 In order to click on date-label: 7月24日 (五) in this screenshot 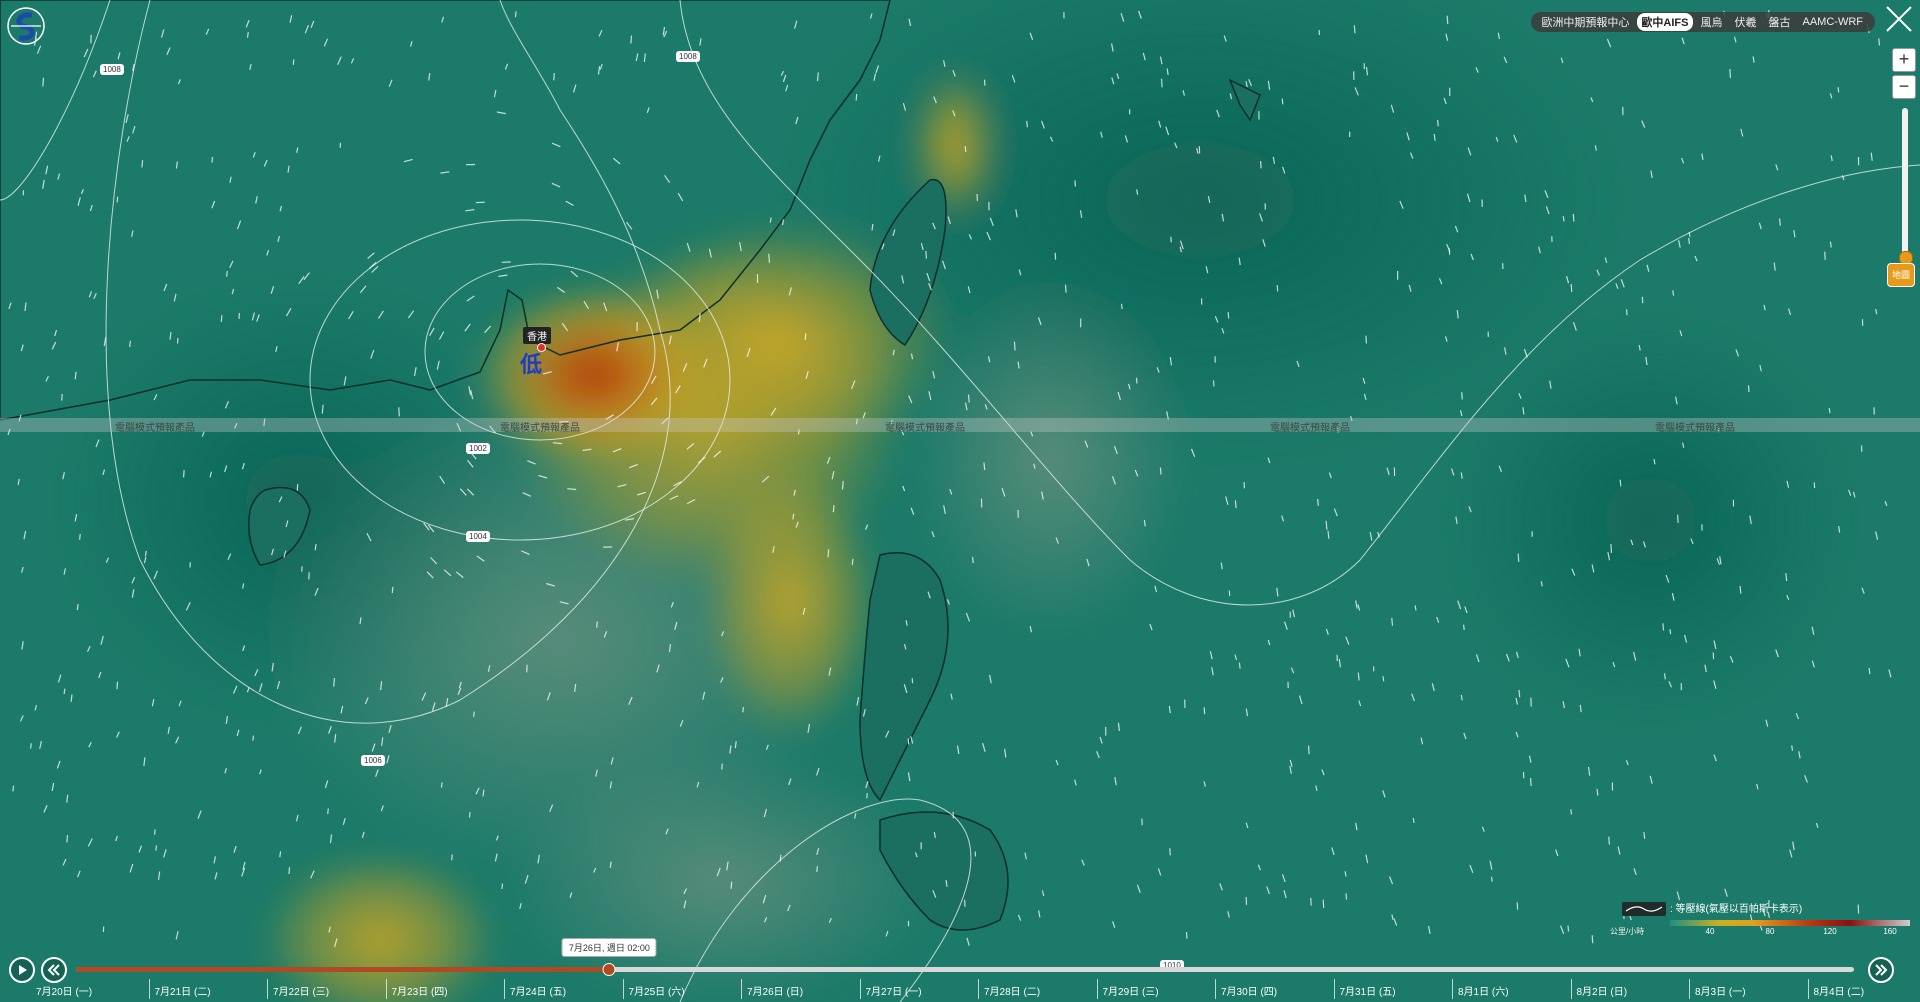, I will do `click(538, 990)`.